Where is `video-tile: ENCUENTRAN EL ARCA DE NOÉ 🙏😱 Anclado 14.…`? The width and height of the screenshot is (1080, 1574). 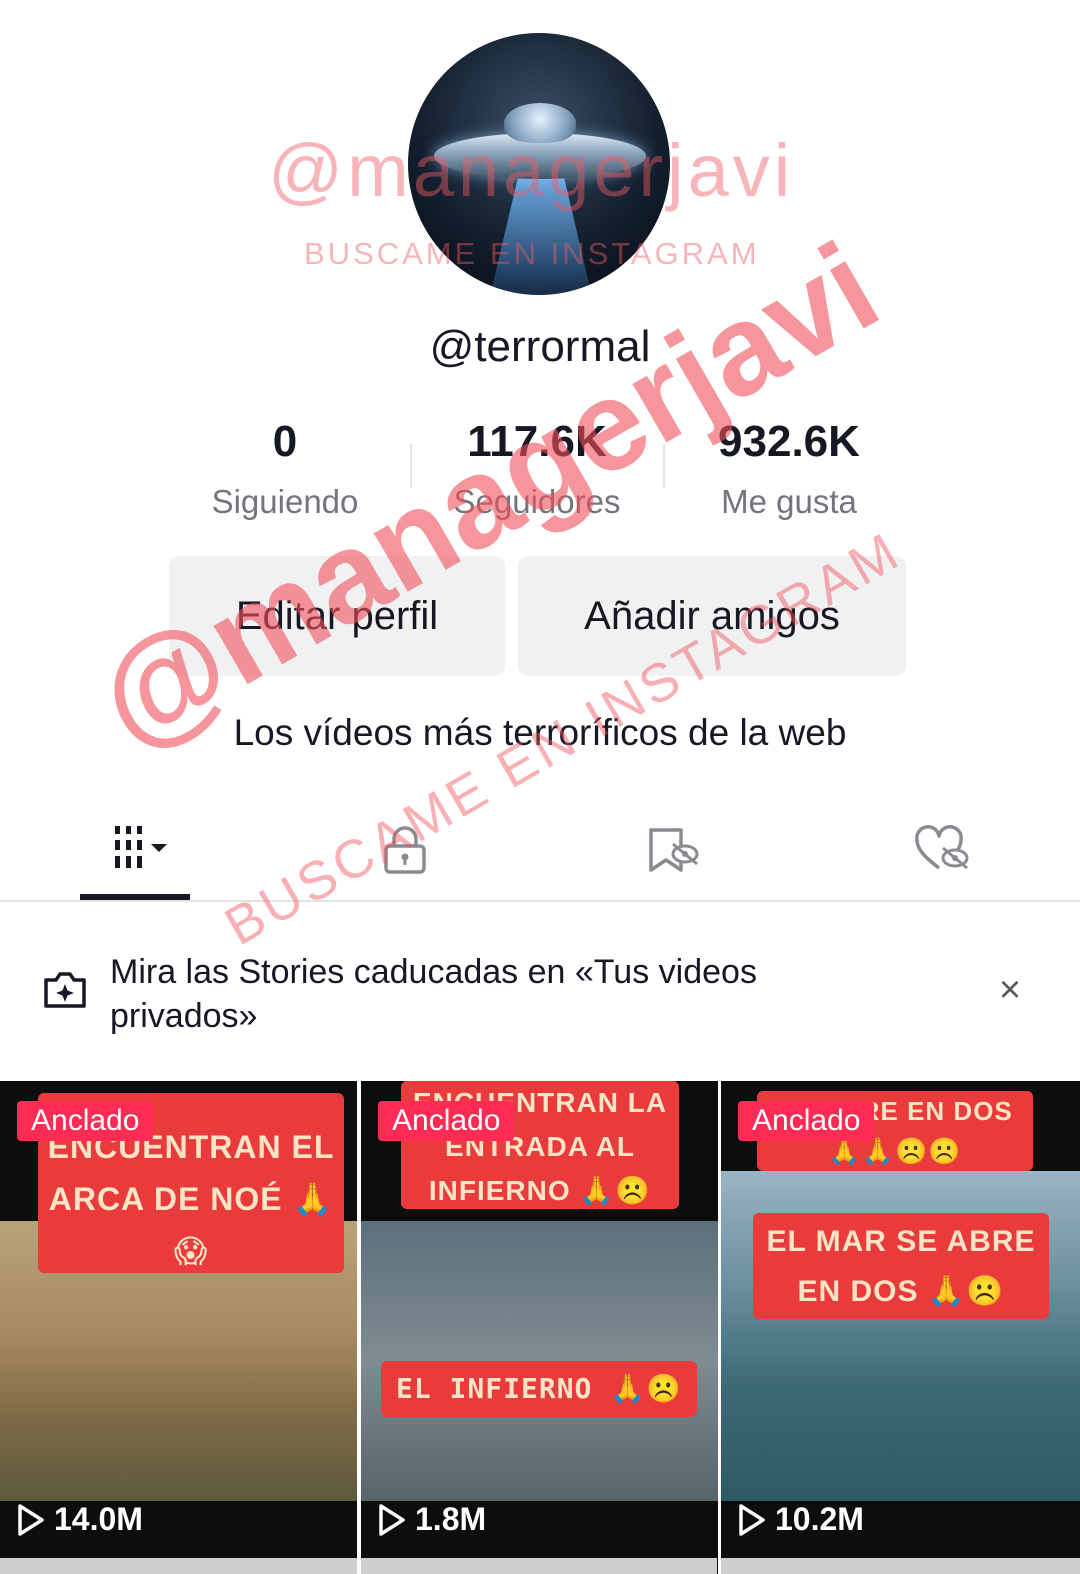 video-tile: ENCUENTRAN EL ARCA DE NOÉ 🙏😱 Anclado 14.… is located at coordinates (178, 1327).